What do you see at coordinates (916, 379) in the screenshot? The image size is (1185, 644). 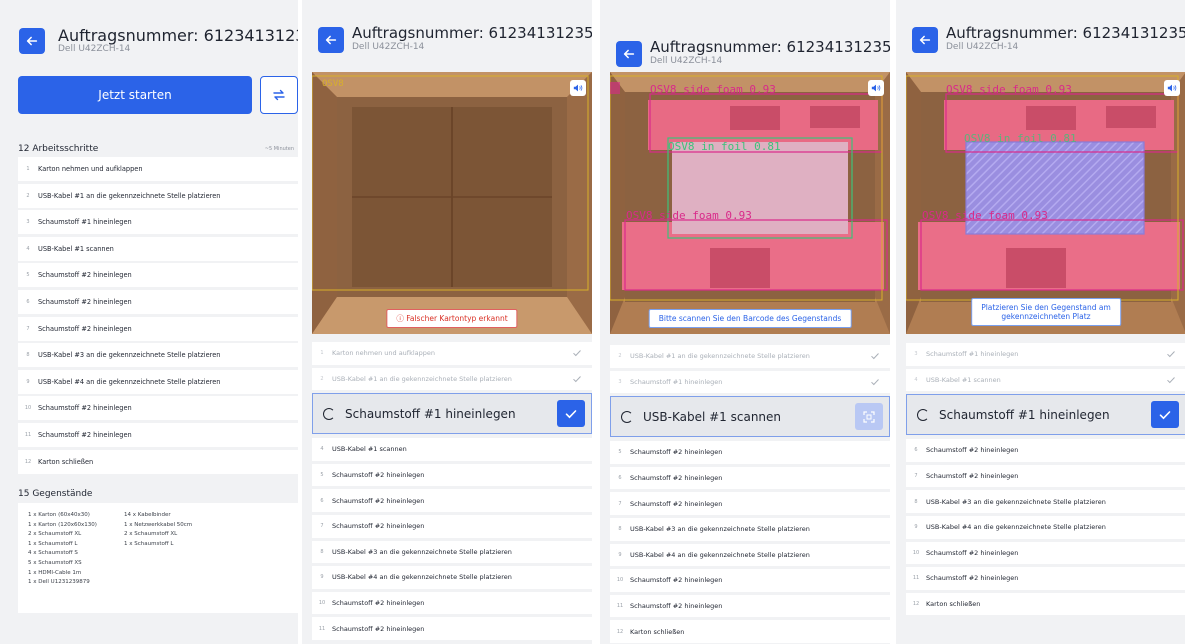 I see `step-number: 4` at bounding box center [916, 379].